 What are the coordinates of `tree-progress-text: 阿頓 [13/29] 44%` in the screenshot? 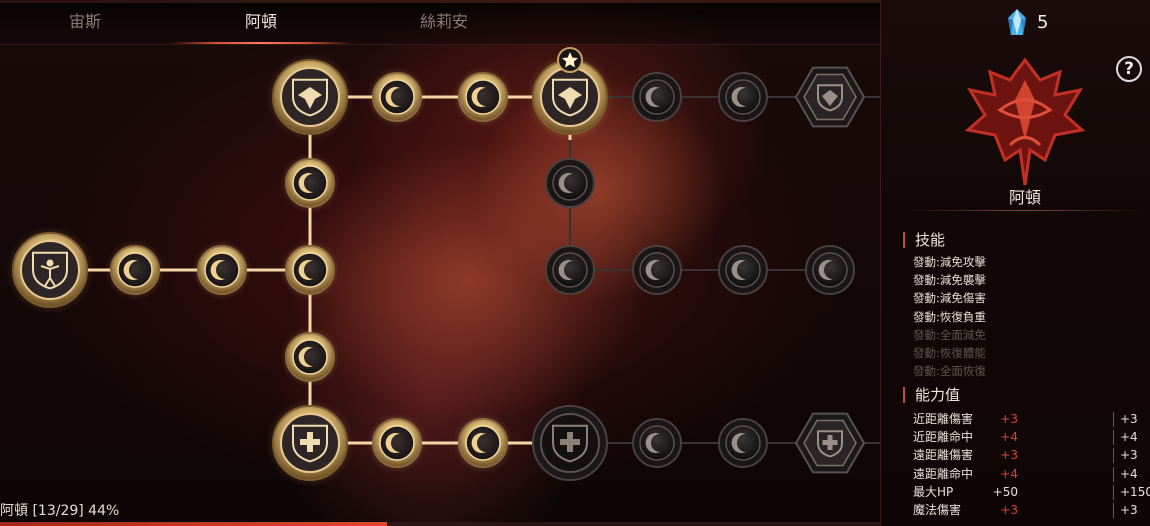 It's located at (60, 511).